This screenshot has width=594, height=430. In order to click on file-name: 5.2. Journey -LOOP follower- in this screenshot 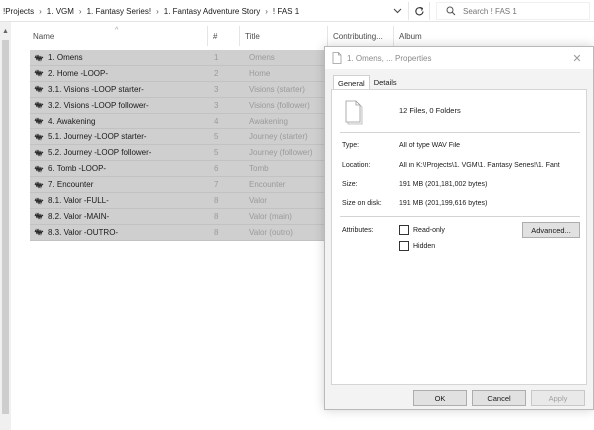, I will do `click(92, 152)`.